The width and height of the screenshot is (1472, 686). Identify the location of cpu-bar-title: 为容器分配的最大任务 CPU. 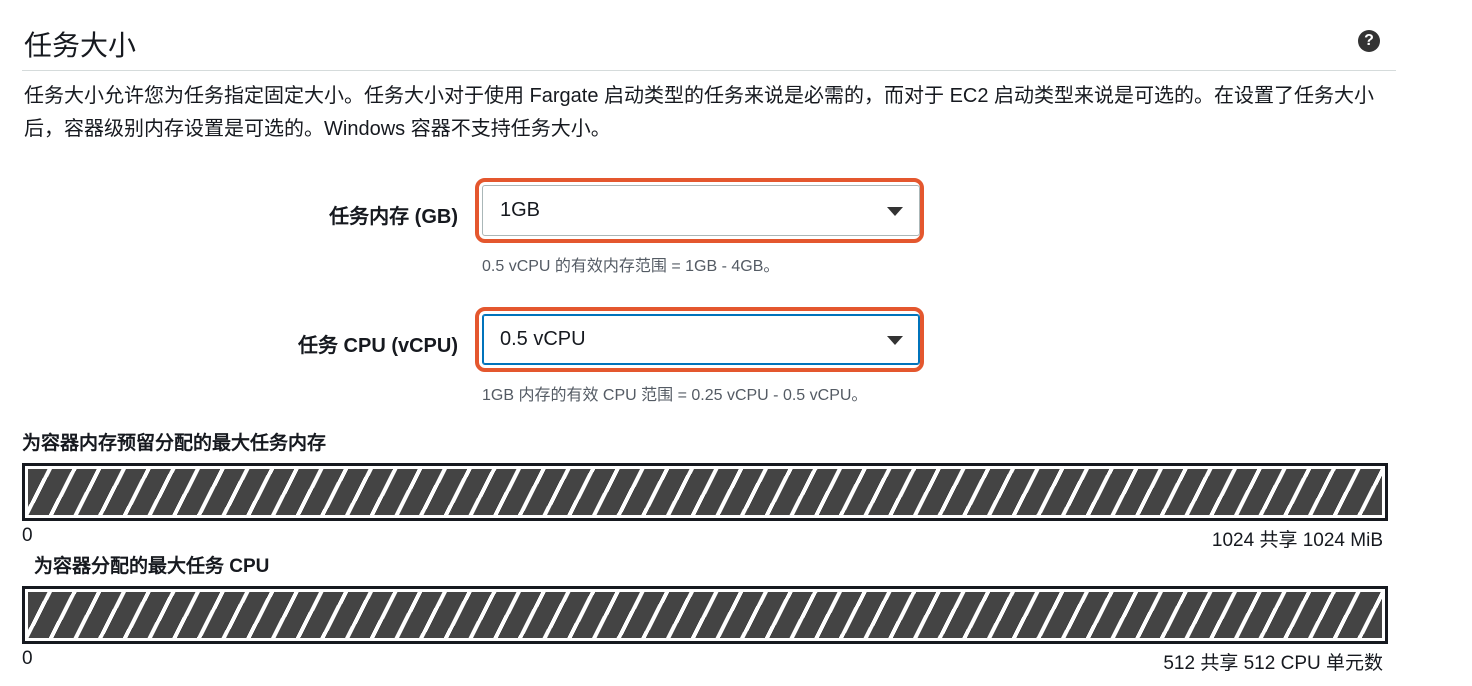
(152, 566).